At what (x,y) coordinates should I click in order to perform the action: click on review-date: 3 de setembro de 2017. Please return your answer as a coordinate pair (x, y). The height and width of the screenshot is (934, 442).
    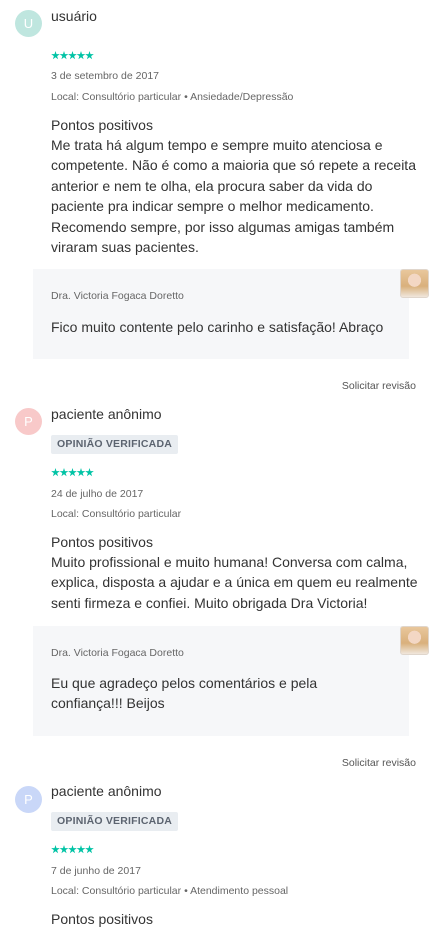
    Looking at the image, I should click on (105, 76).